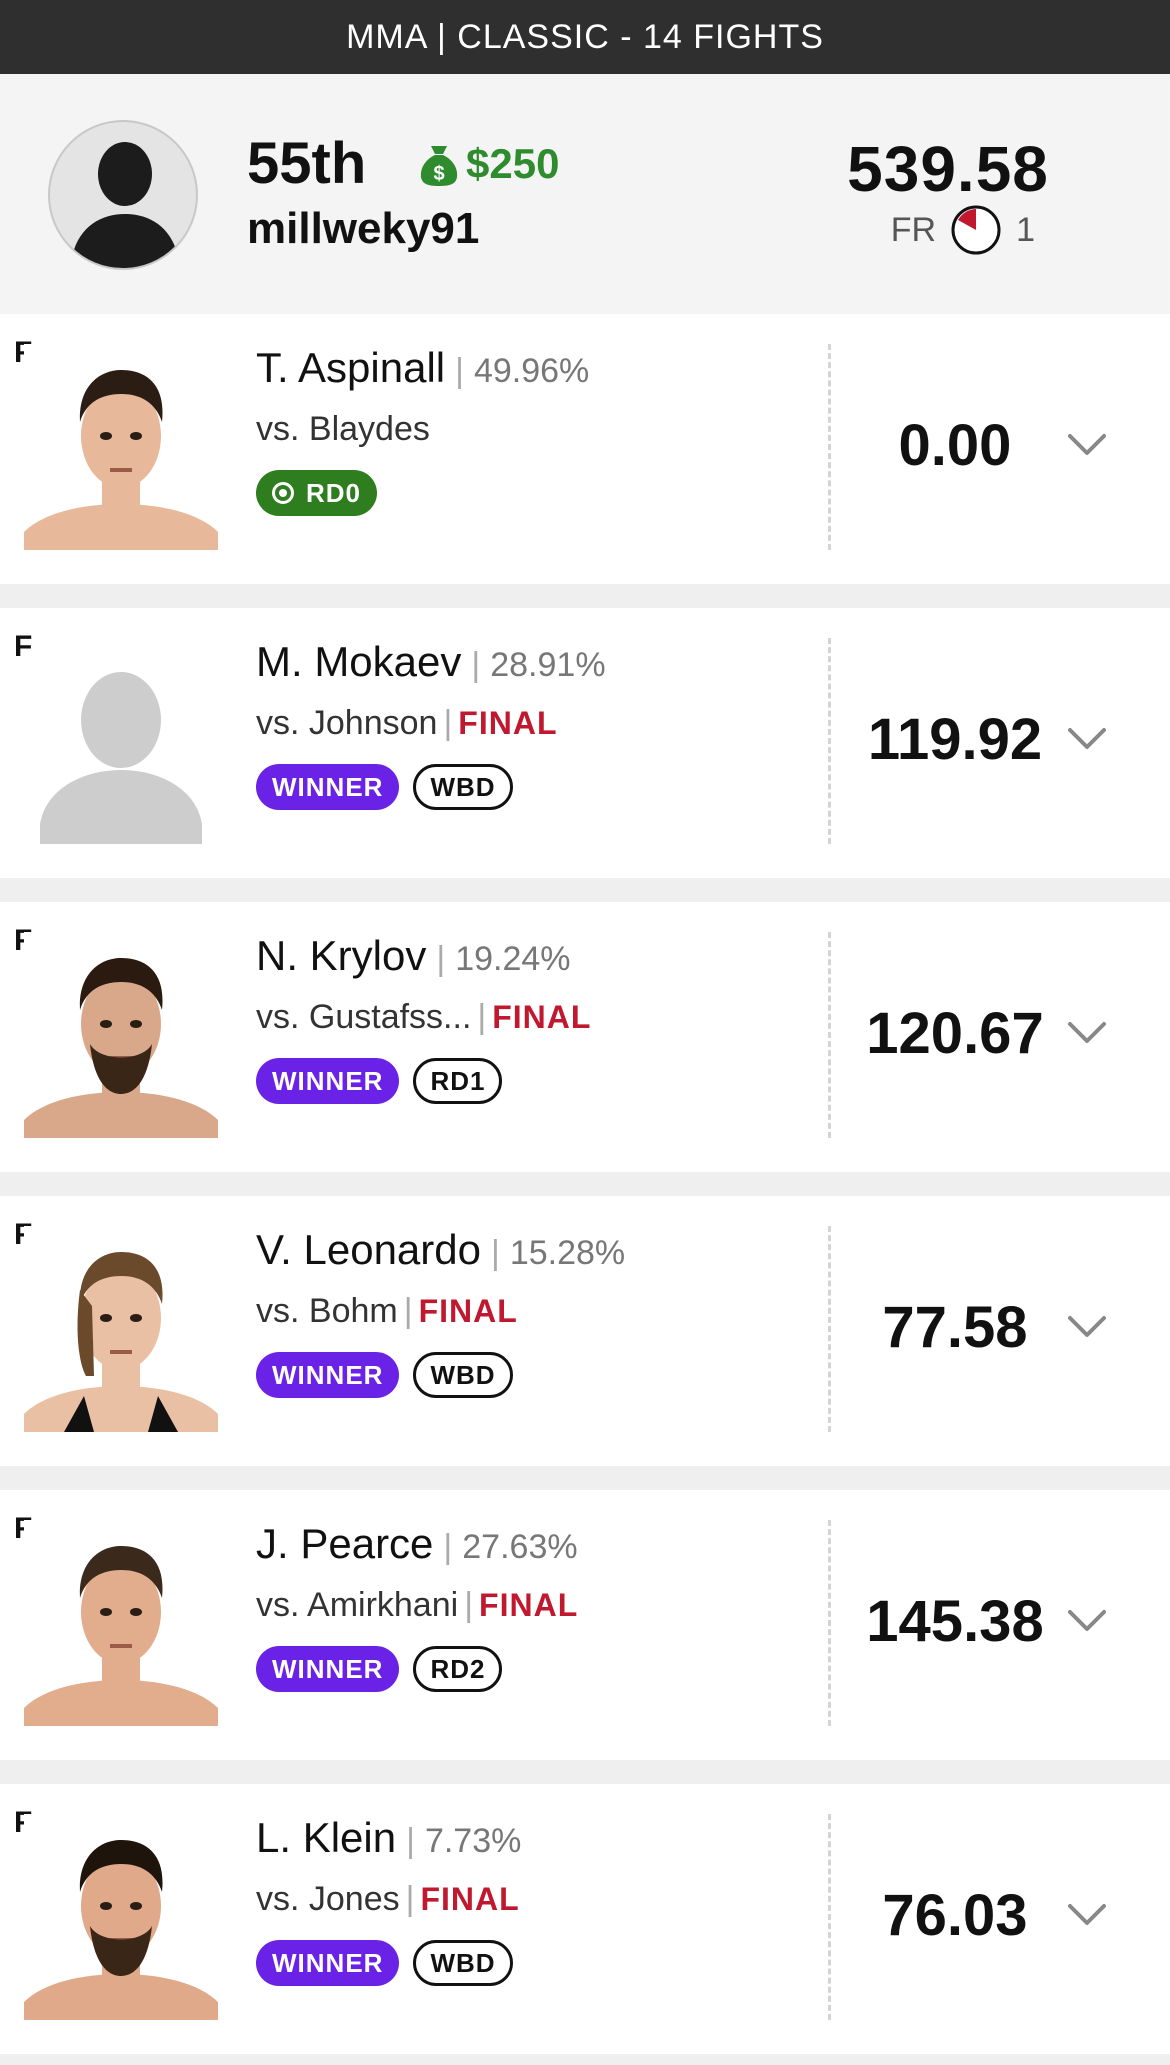 The height and width of the screenshot is (2065, 1170). What do you see at coordinates (379, 1669) in the screenshot?
I see `result-badges: WINNER RD2` at bounding box center [379, 1669].